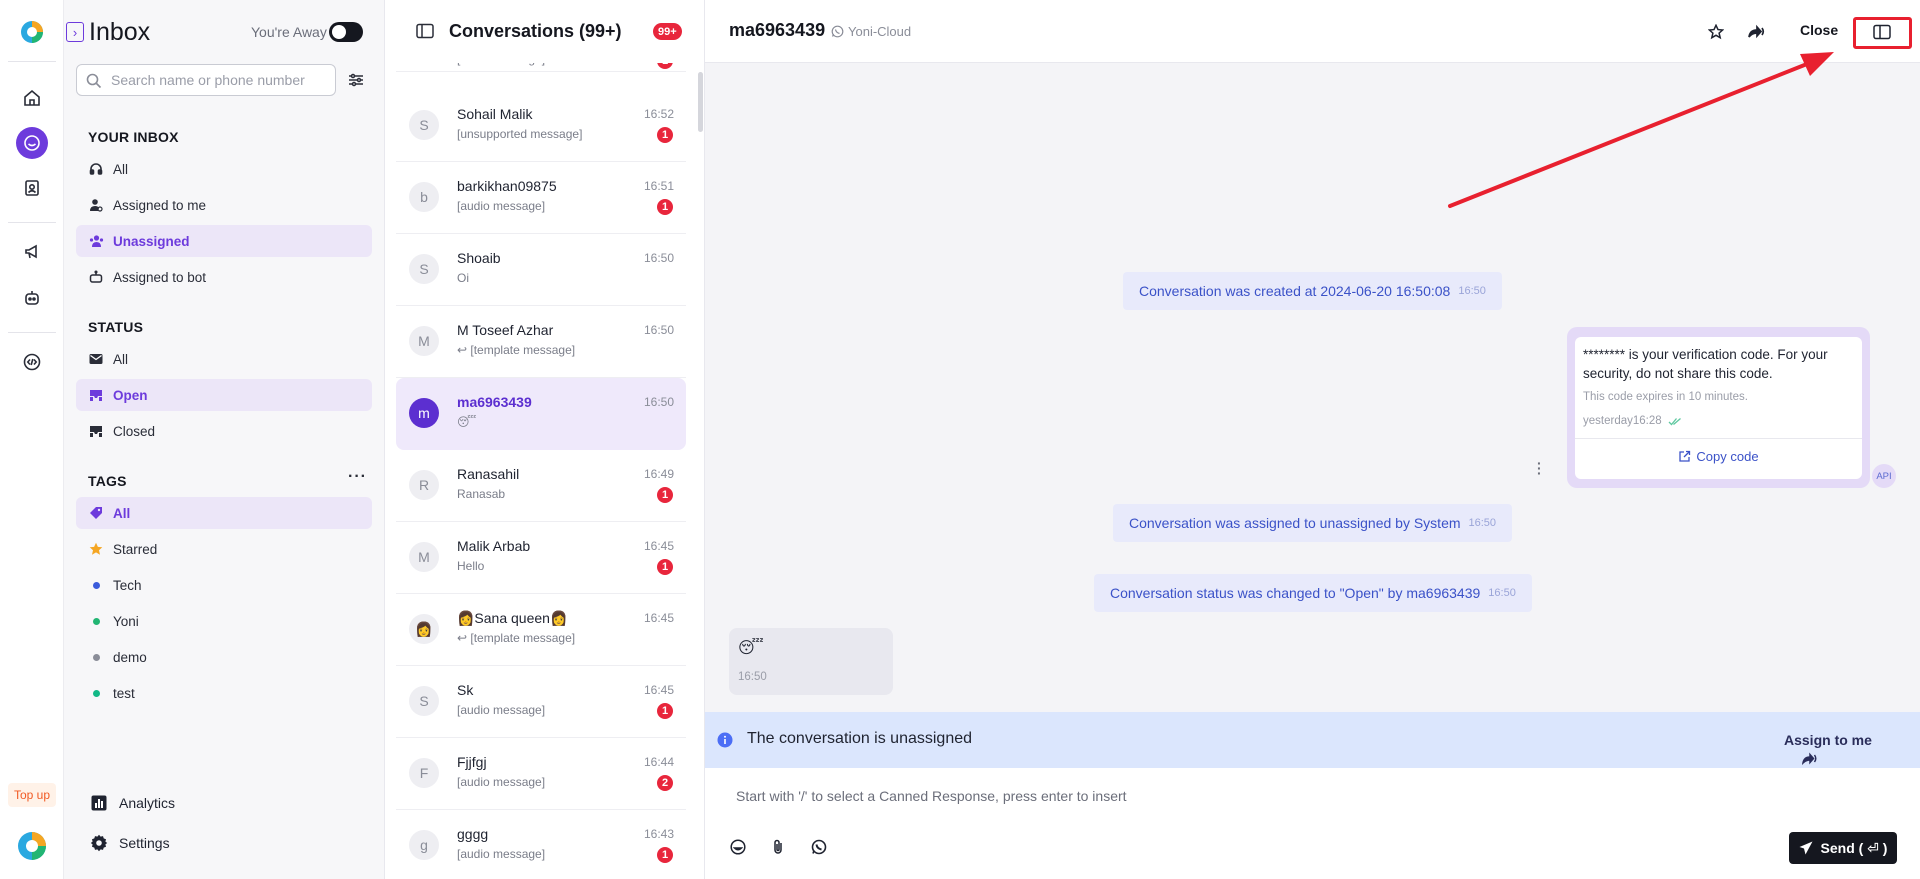 This screenshot has height=879, width=1920. Describe the element at coordinates (96, 431) in the screenshot. I see `closed-tray-icon` at that location.